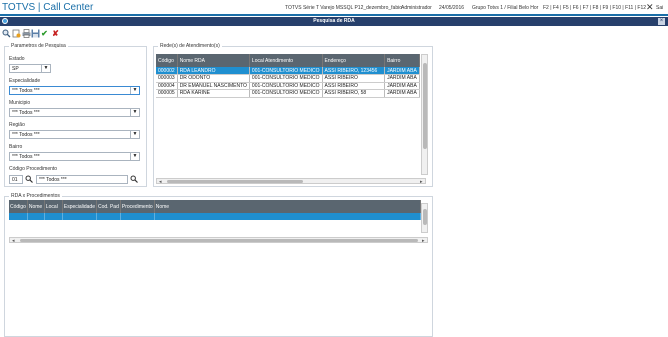  Describe the element at coordinates (16, 33) in the screenshot. I see `add-icon` at that location.